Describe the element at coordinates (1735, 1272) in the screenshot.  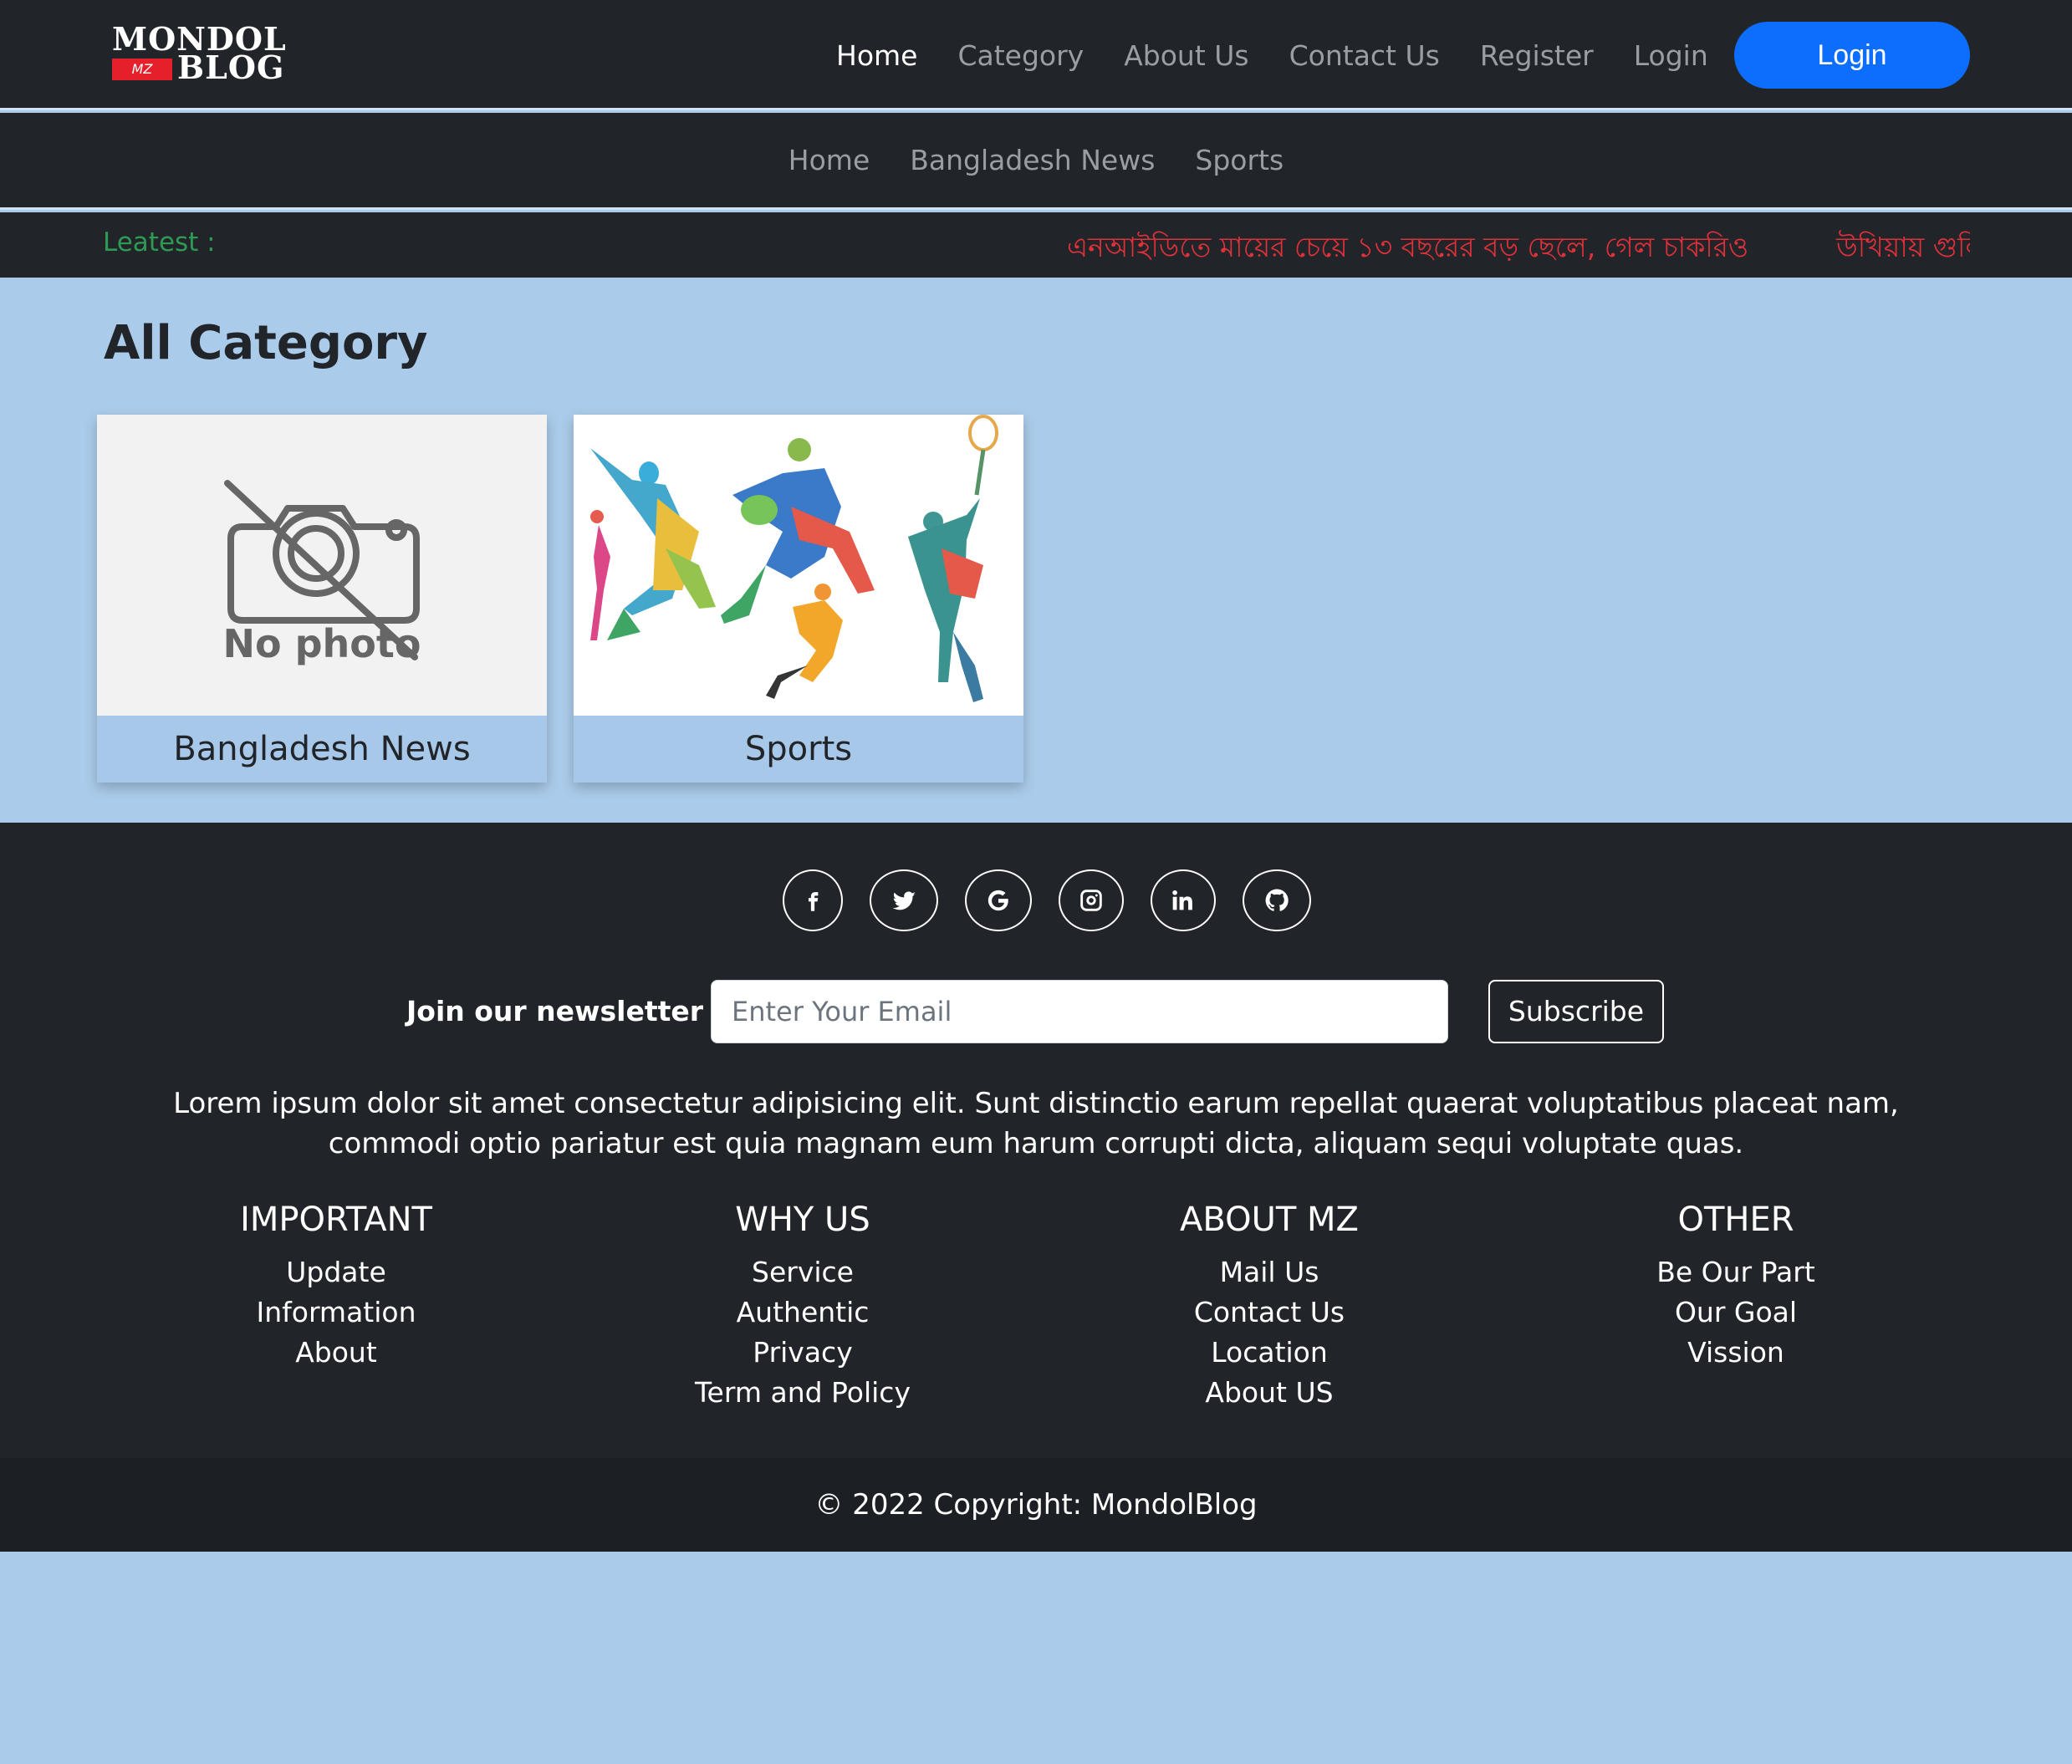
I see `footer-link-be-our-part: Be Our Part` at that location.